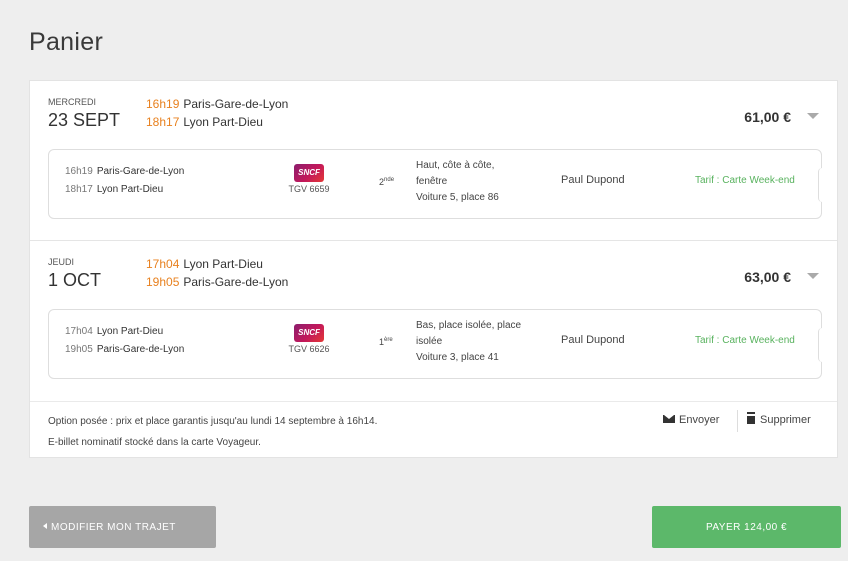  What do you see at coordinates (223, 122) in the screenshot?
I see `arrival-station: Lyon Part-Dieu` at bounding box center [223, 122].